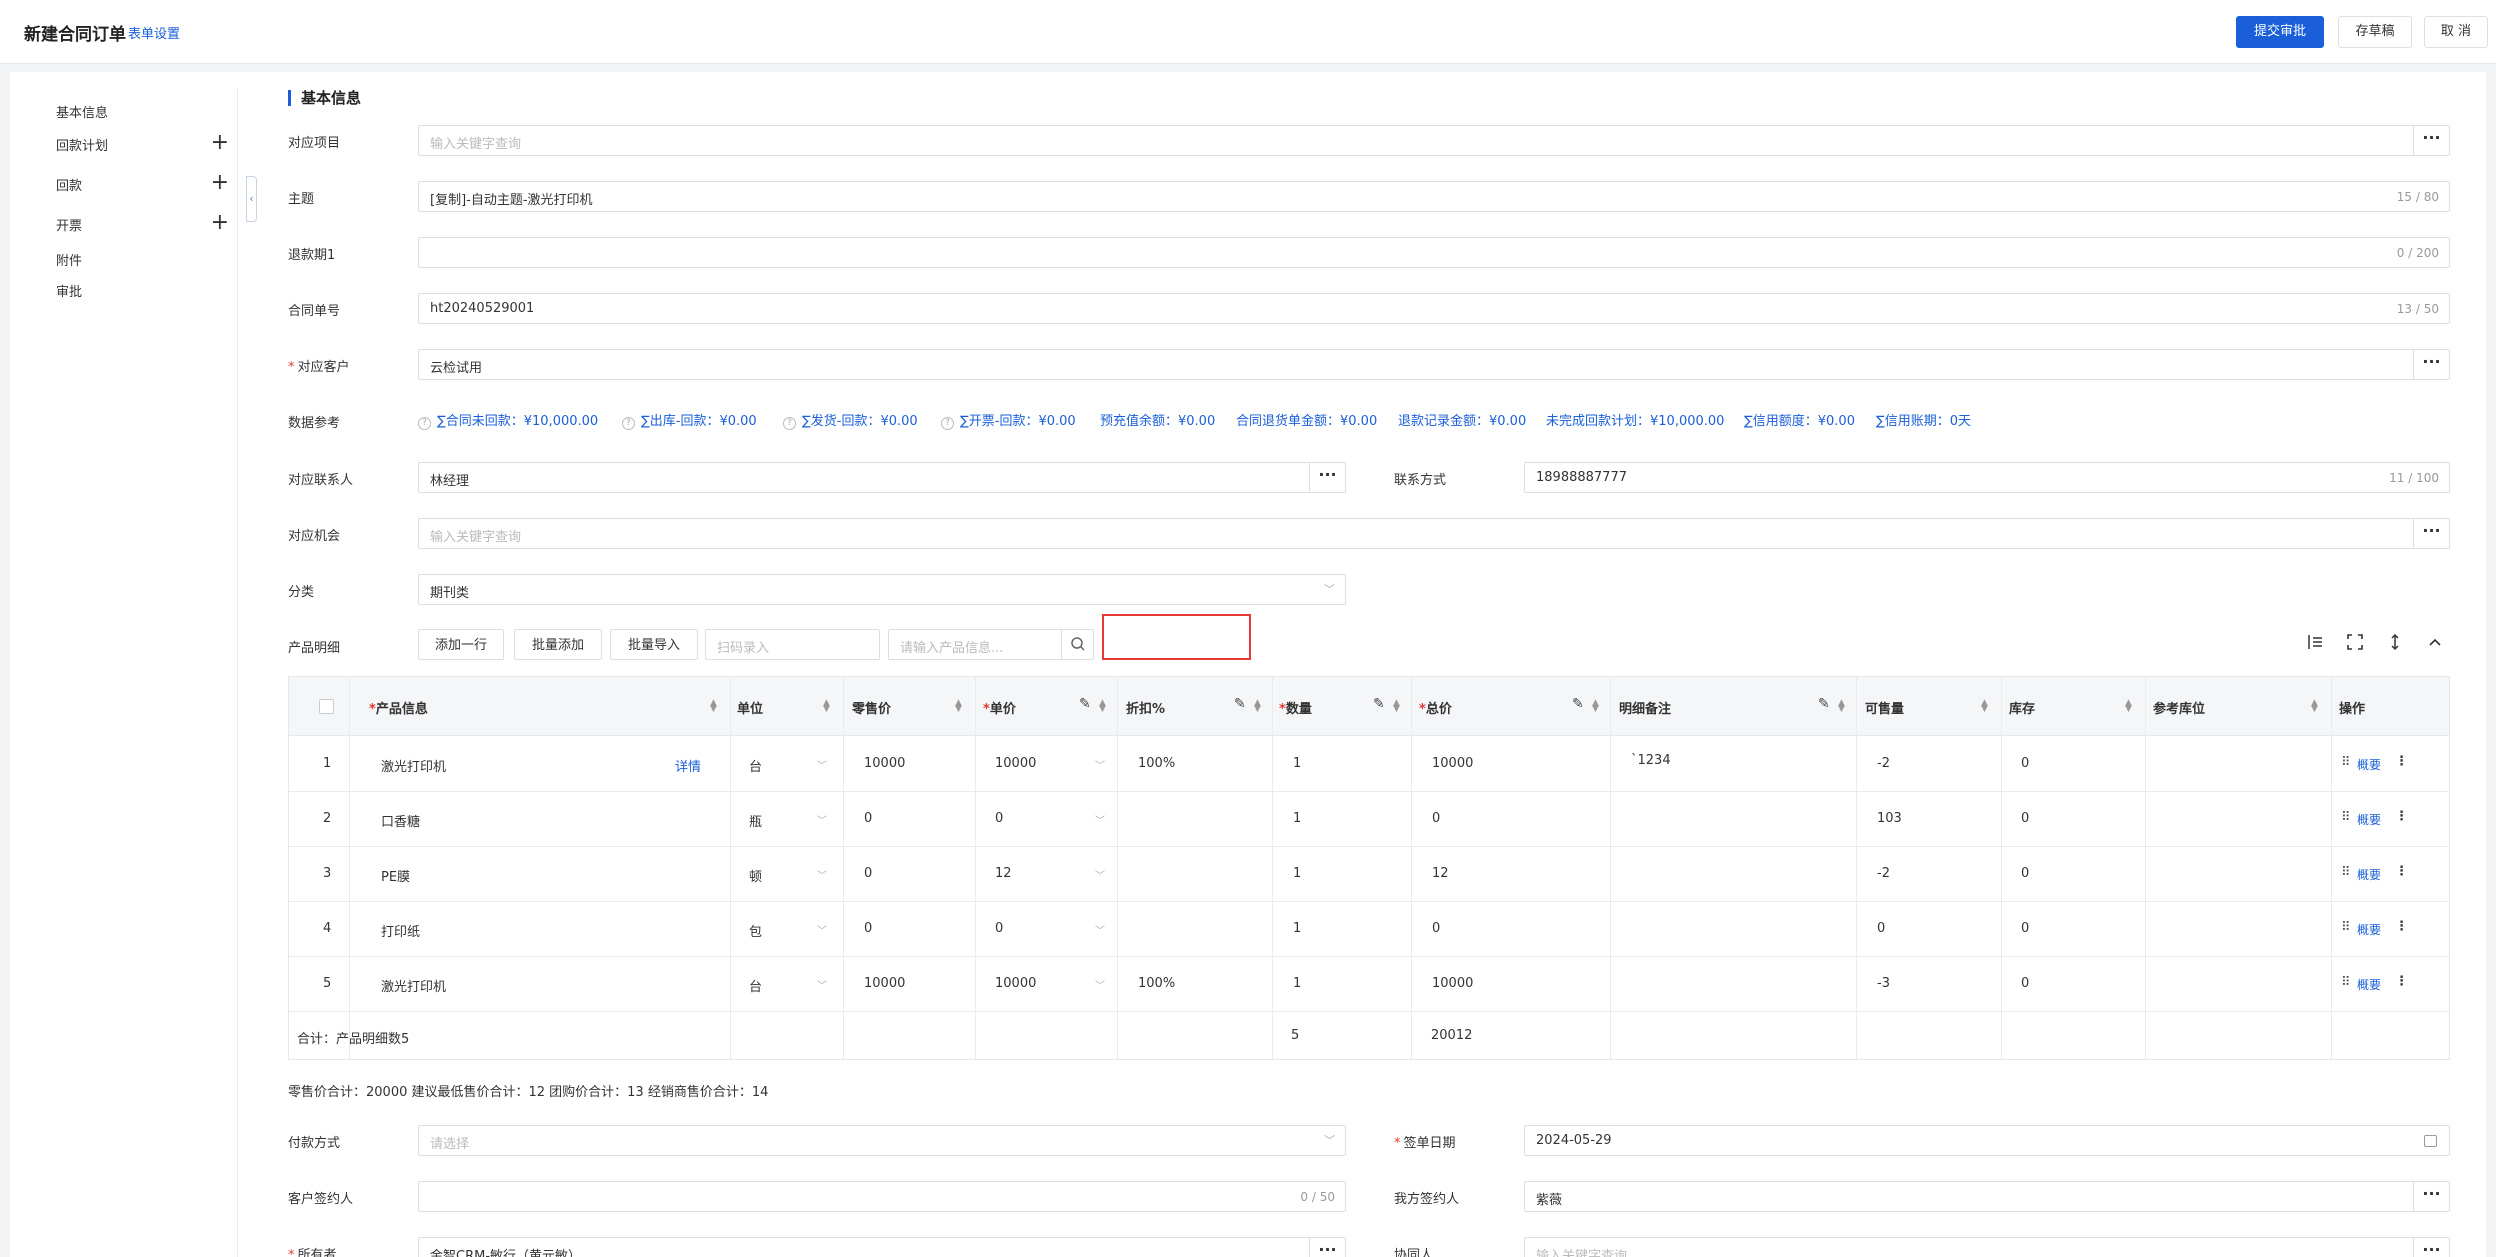 The height and width of the screenshot is (1257, 2496). What do you see at coordinates (326, 706) in the screenshot?
I see `select-all-checkbox` at bounding box center [326, 706].